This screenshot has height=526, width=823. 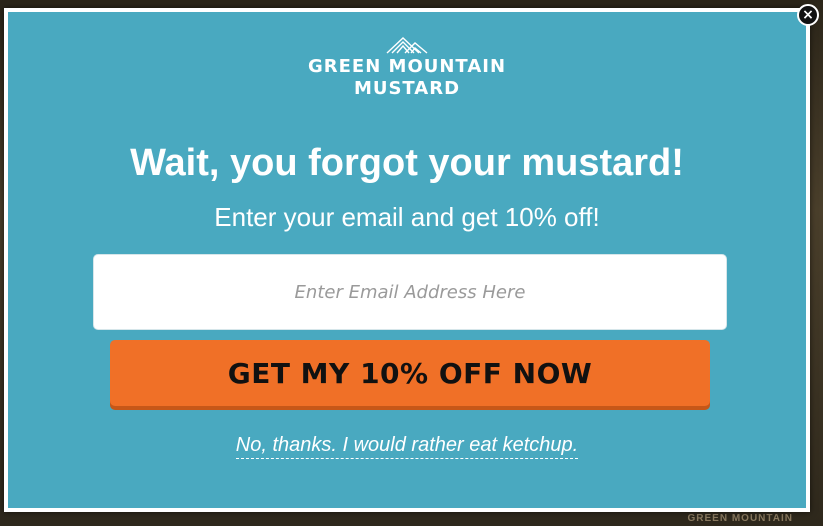 What do you see at coordinates (410, 373) in the screenshot?
I see `get-discount-button: GET MY 10% OFF NOW` at bounding box center [410, 373].